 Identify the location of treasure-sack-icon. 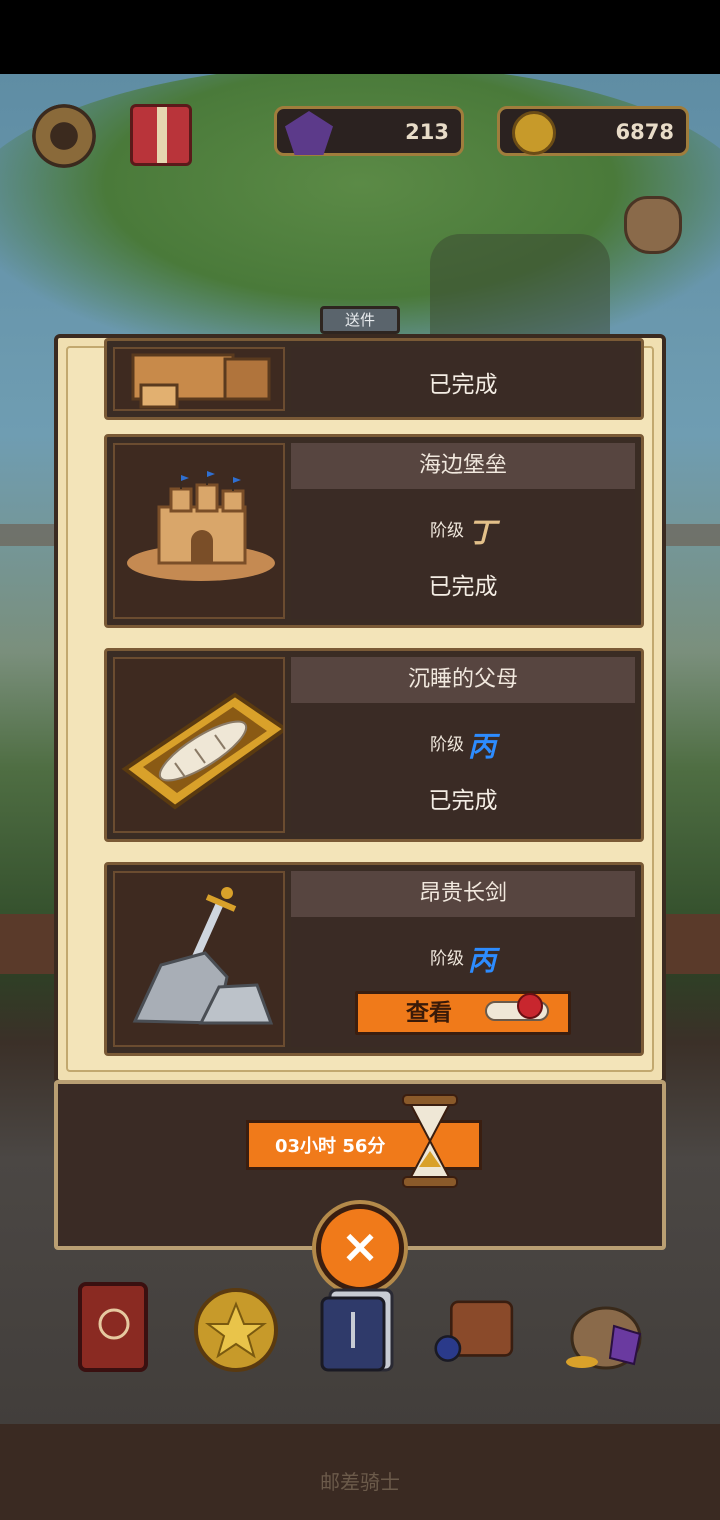
(607, 1326).